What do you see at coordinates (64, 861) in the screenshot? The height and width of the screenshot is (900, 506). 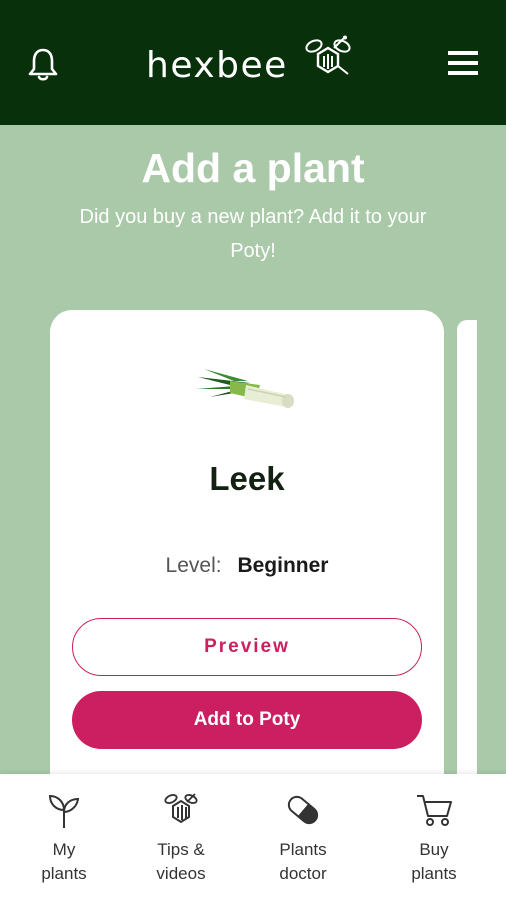 I see `nav-label-my-plants: My plants` at bounding box center [64, 861].